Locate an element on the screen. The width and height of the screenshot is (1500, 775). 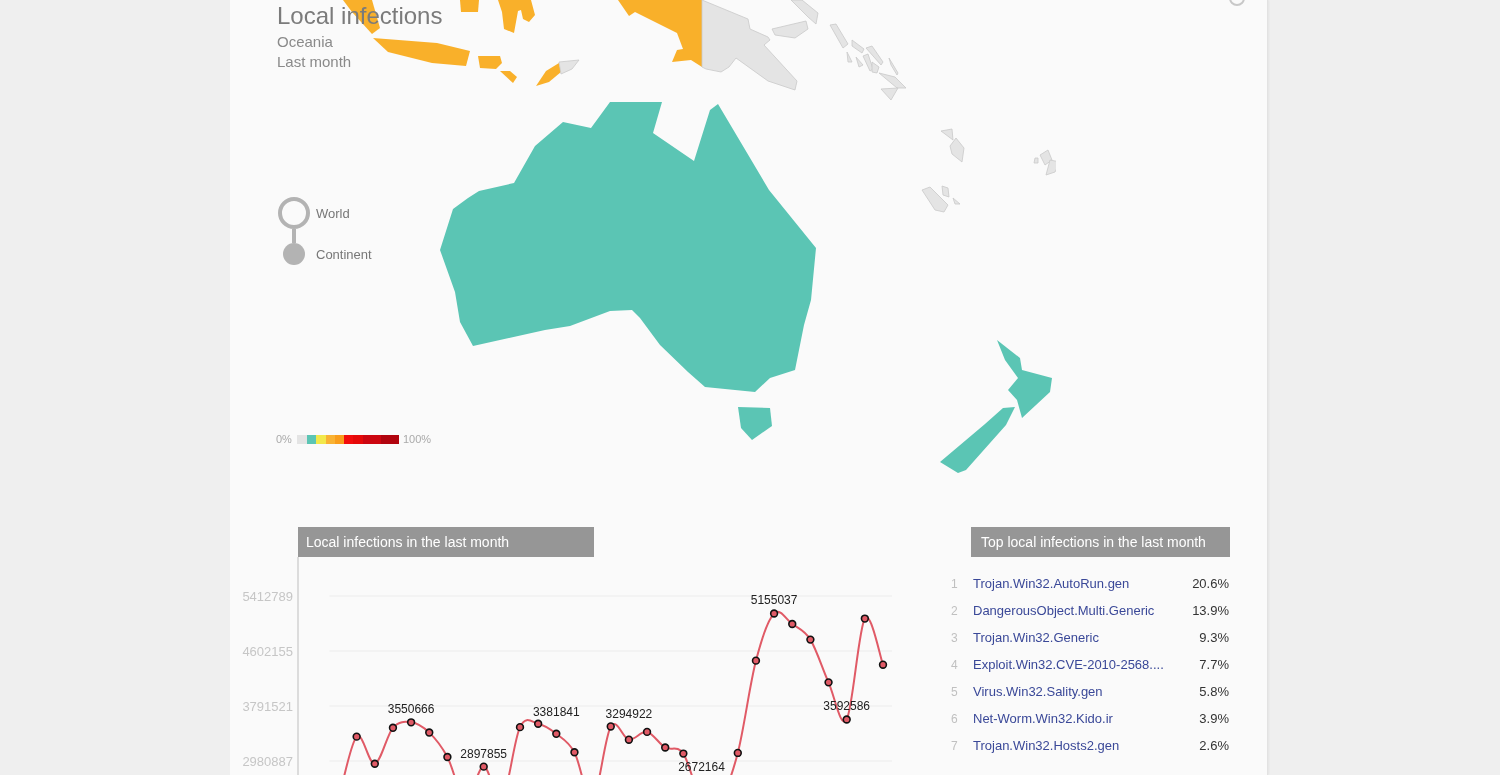
value-label: 3294922 is located at coordinates (629, 714).